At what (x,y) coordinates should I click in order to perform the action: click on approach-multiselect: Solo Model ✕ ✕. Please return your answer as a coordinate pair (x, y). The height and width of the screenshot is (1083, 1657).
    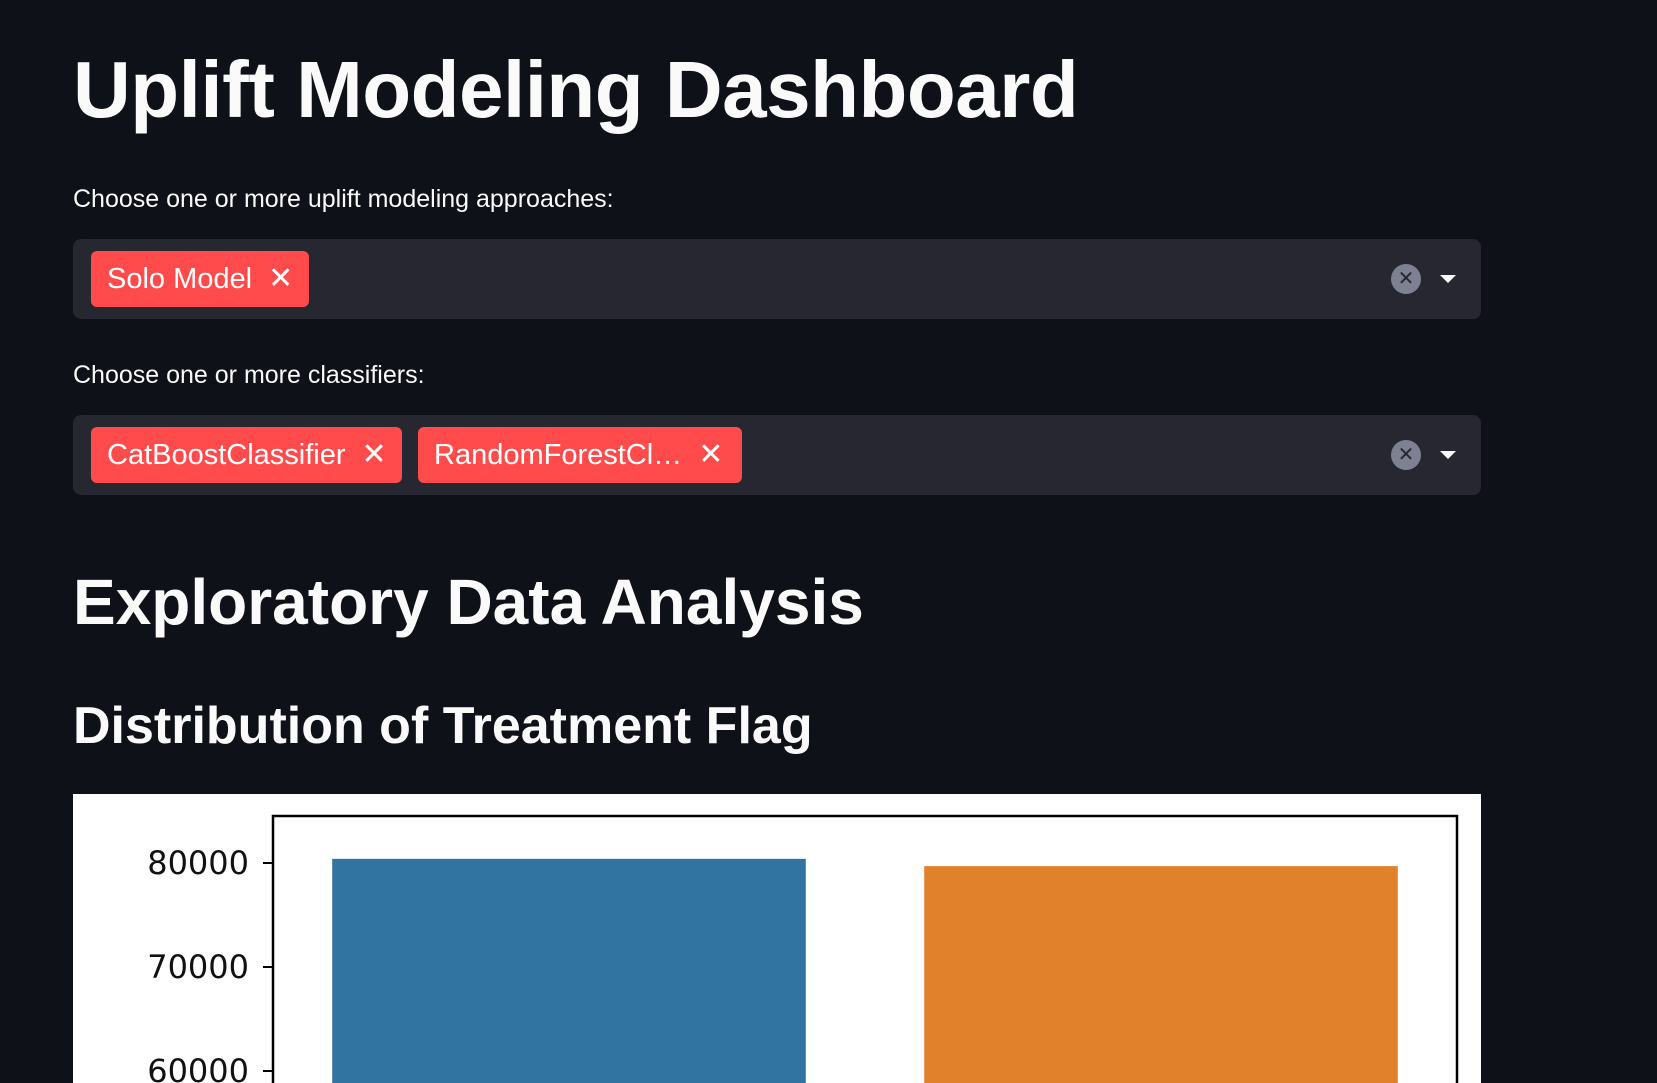
    Looking at the image, I should click on (777, 279).